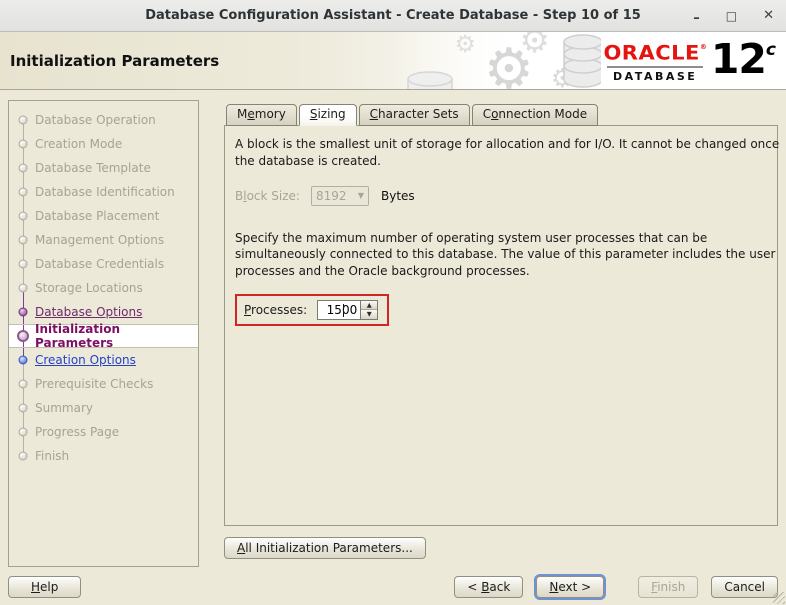  Describe the element at coordinates (64, 408) in the screenshot. I see `step-label: Summary` at that location.